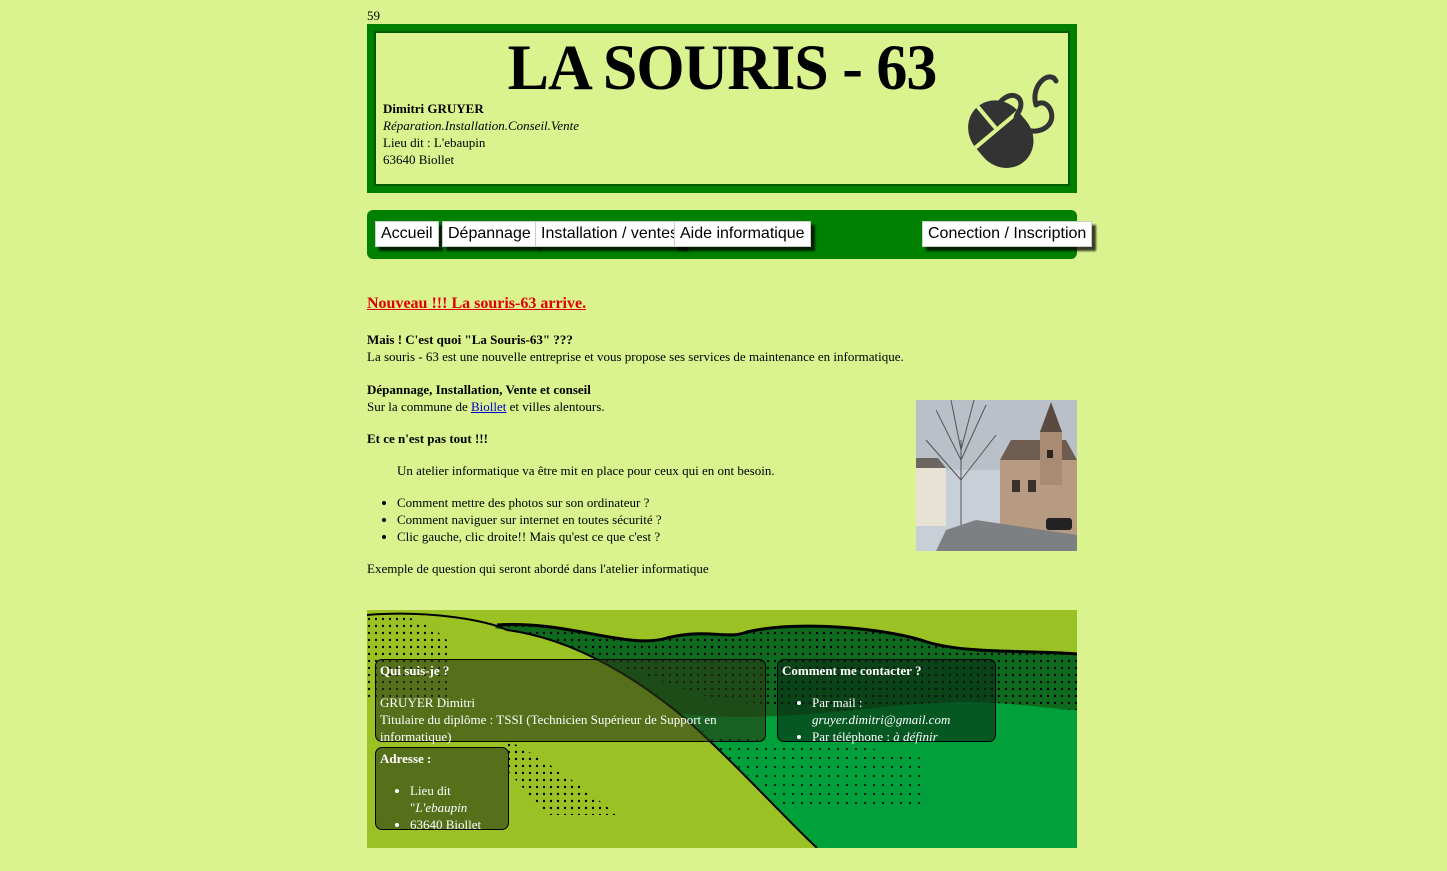 The height and width of the screenshot is (871, 1447). What do you see at coordinates (853, 736) in the screenshot?
I see `phone-label: Par téléphone :` at bounding box center [853, 736].